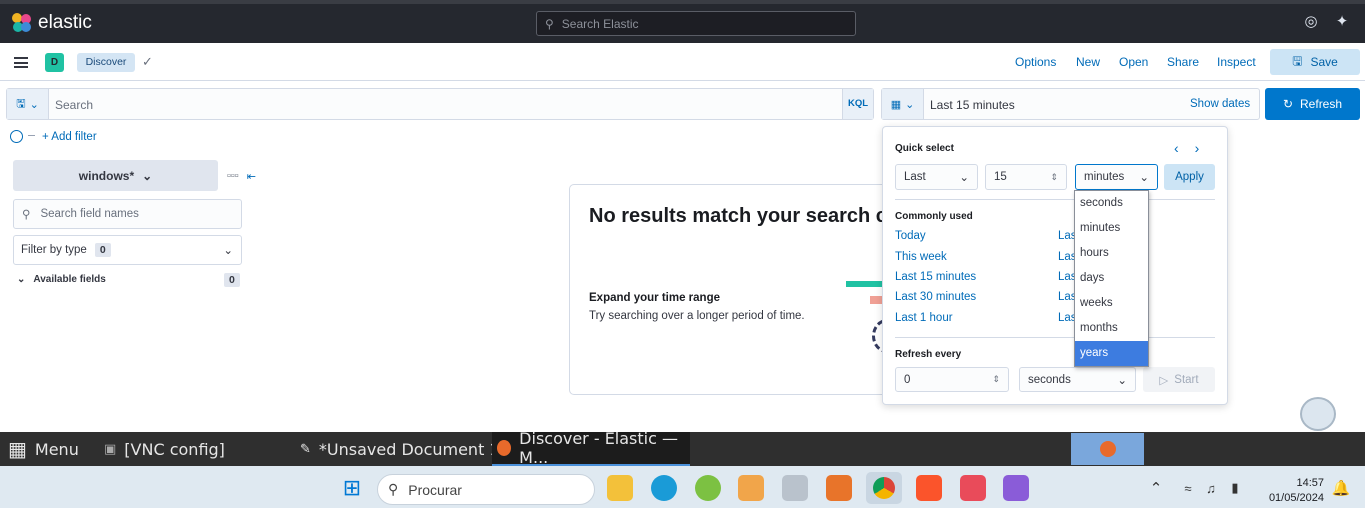  Describe the element at coordinates (106, 62) in the screenshot. I see `breadcrumb-discover: Discover` at that location.